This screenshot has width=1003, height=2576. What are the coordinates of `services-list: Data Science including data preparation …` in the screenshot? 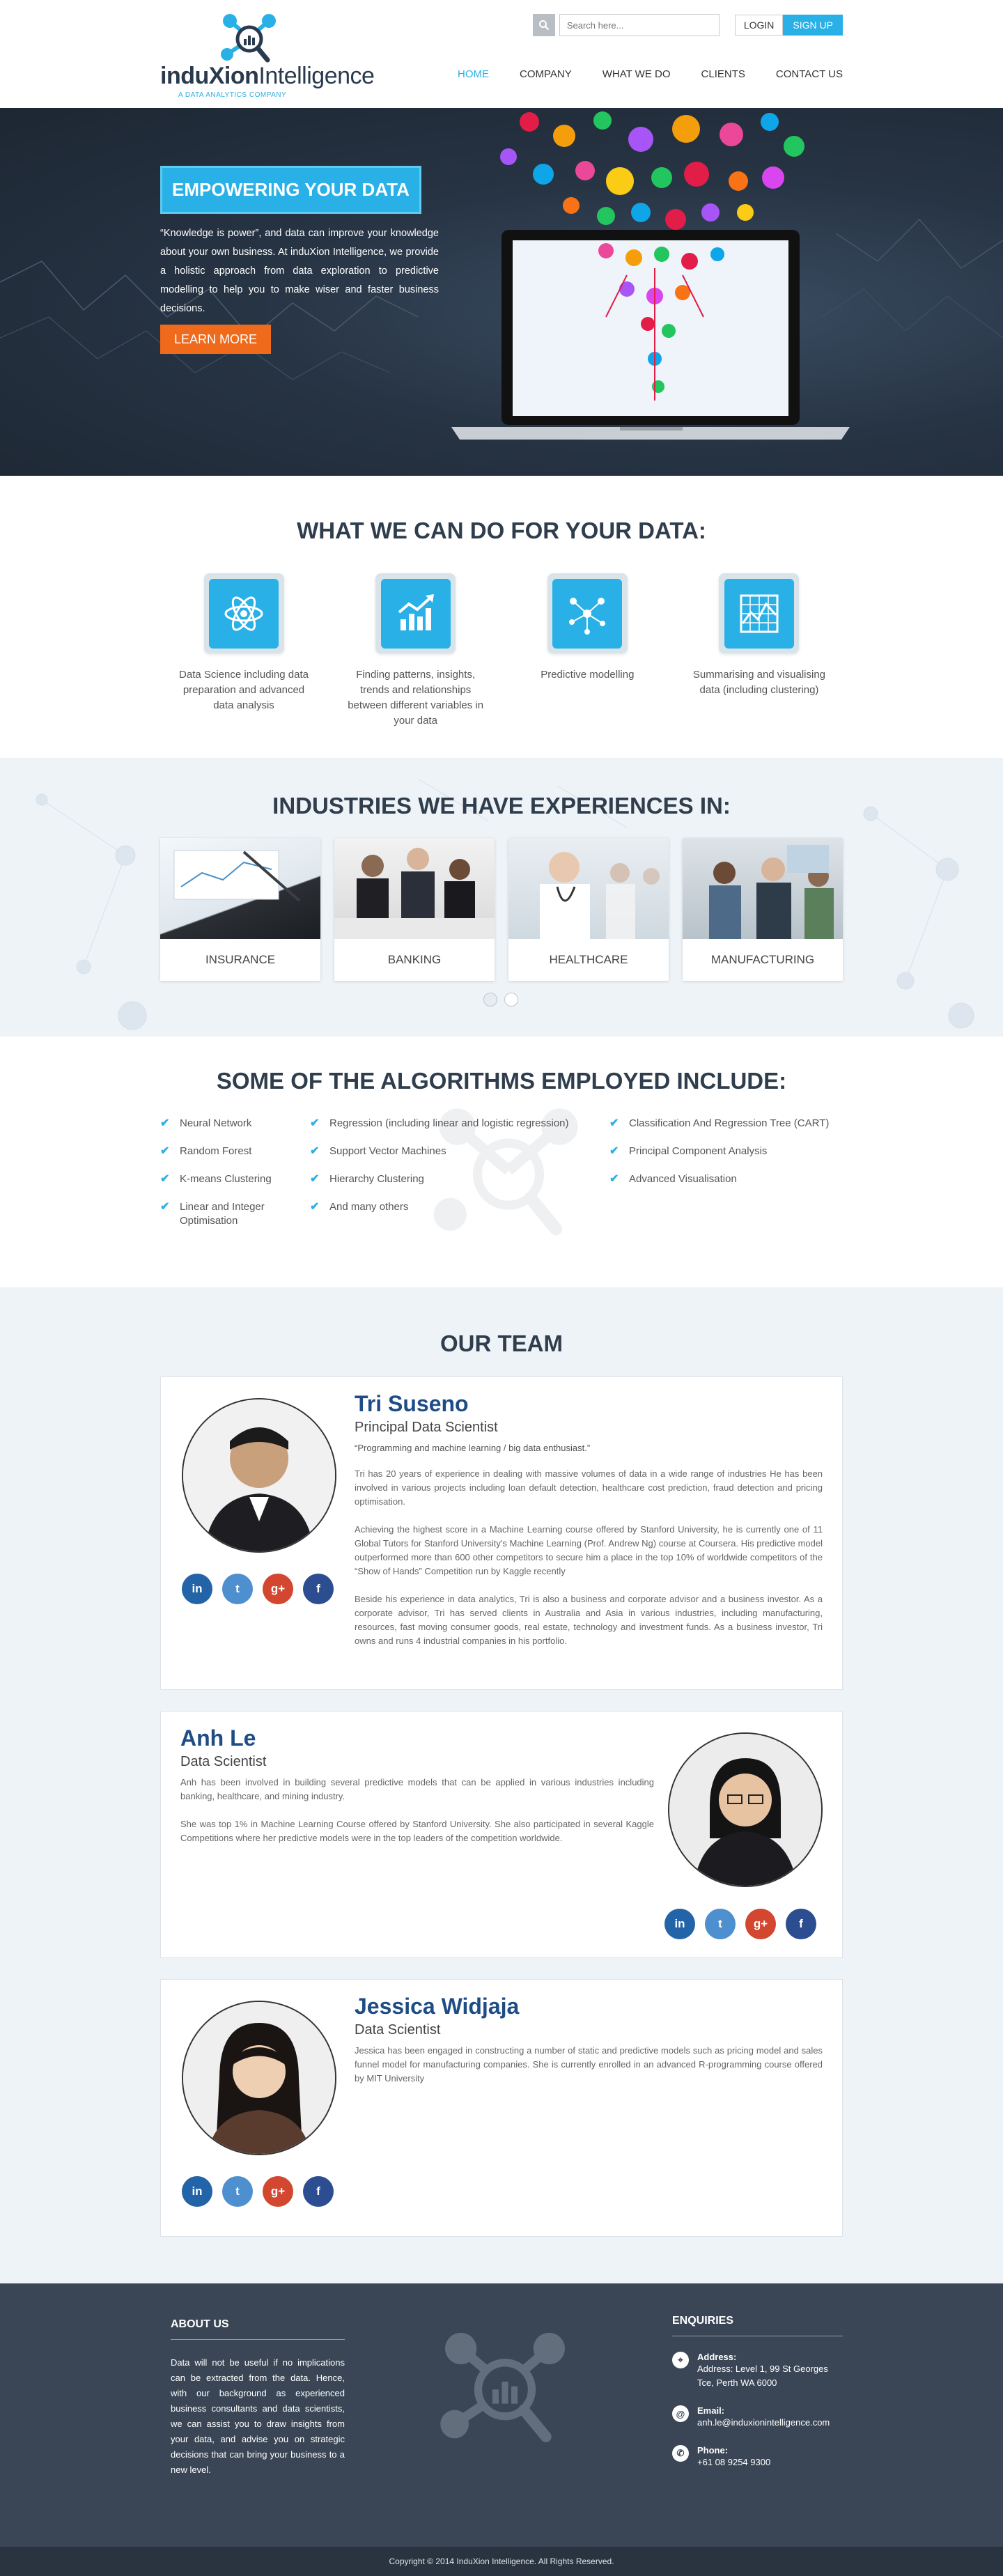 It's located at (501, 651).